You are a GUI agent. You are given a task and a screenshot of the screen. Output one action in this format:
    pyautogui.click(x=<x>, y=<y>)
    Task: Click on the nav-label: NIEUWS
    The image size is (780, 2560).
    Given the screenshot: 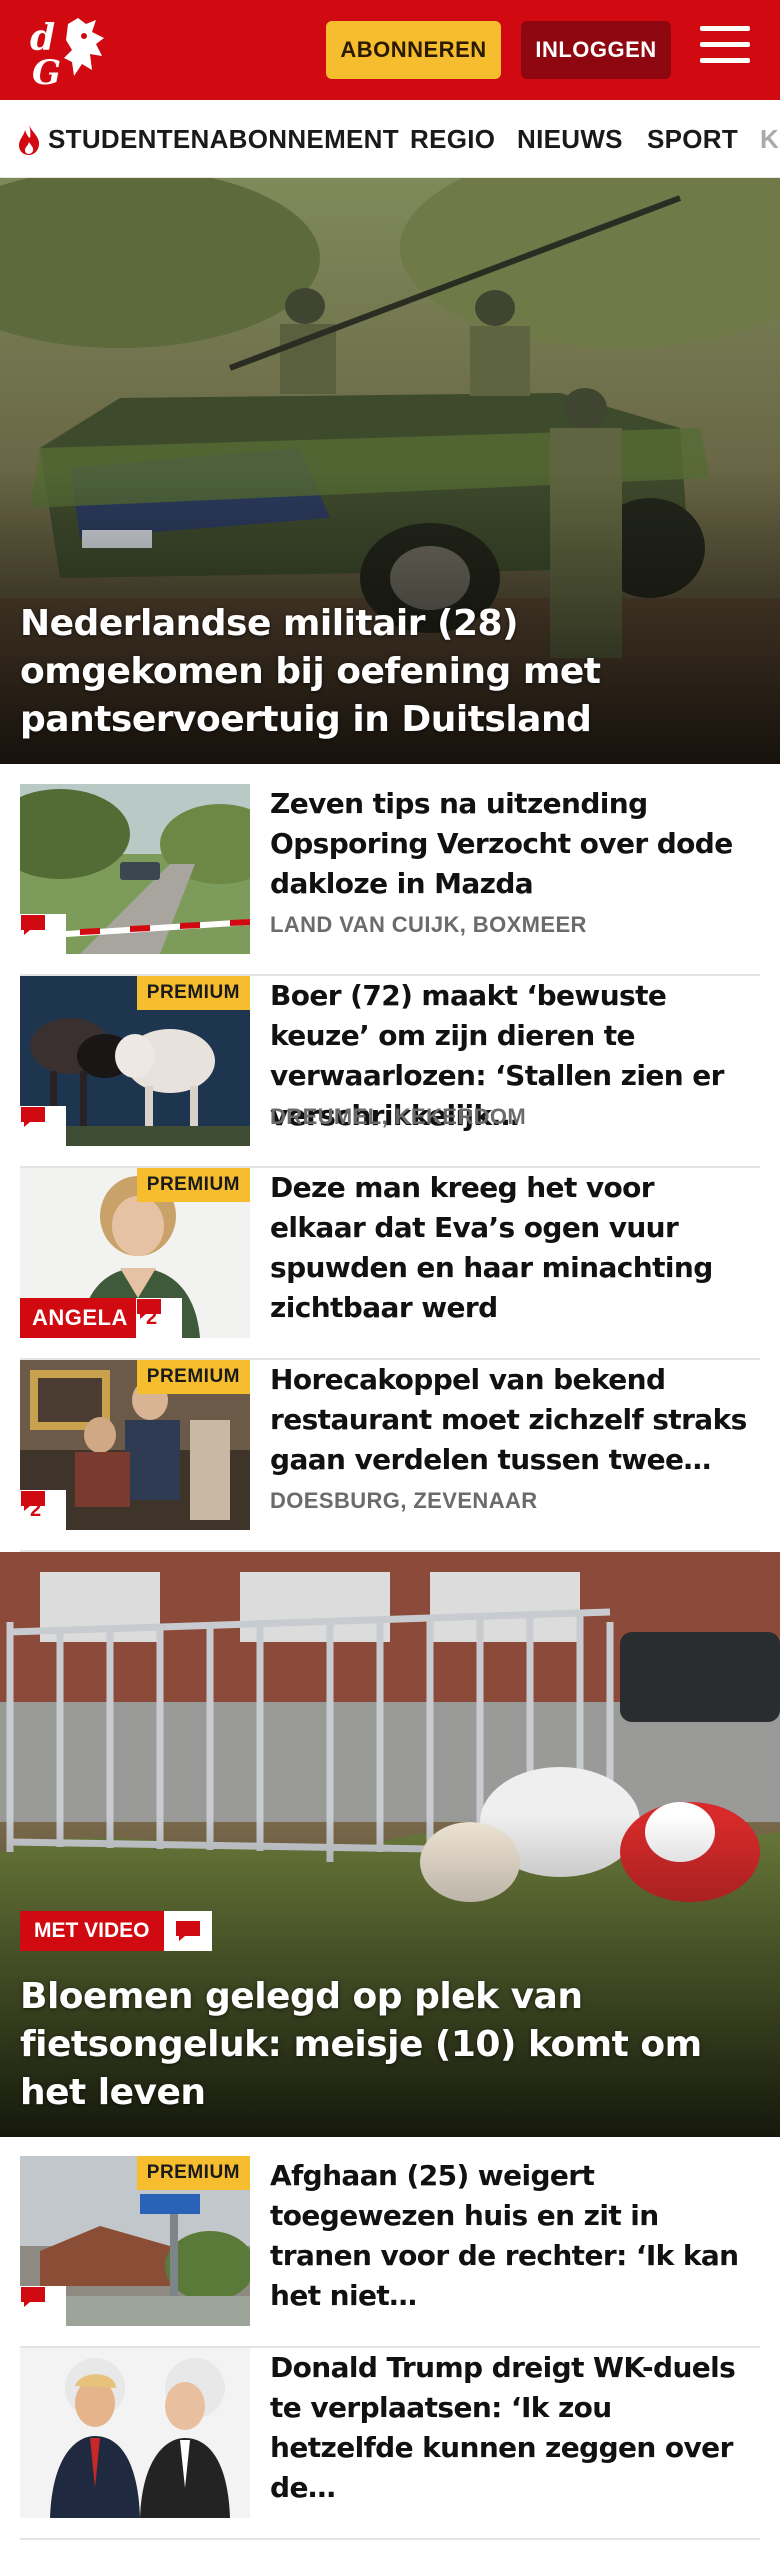 What is the action you would take?
    pyautogui.click(x=570, y=138)
    